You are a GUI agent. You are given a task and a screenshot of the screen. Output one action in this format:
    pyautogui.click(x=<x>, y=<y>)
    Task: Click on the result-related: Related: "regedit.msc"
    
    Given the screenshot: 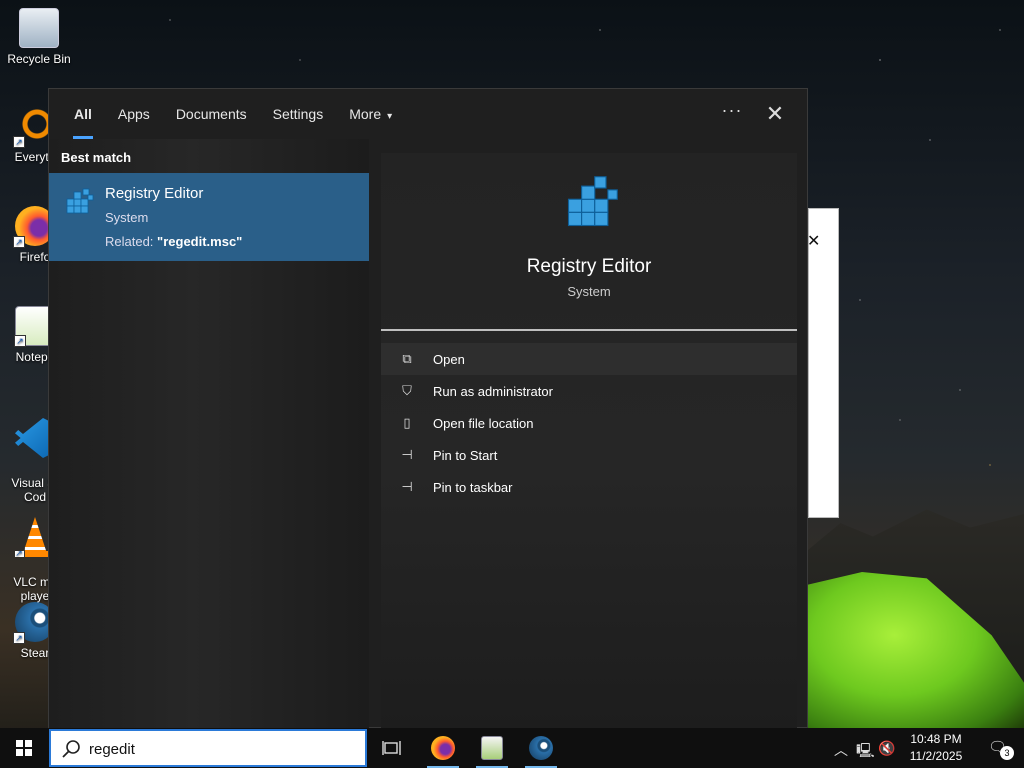 What is the action you would take?
    pyautogui.click(x=173, y=241)
    